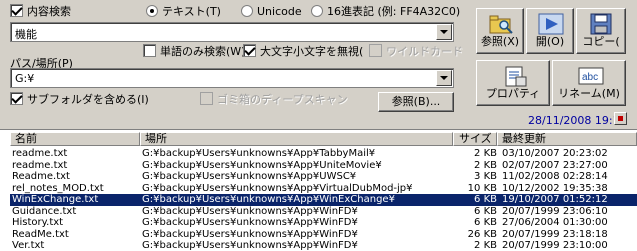 The image size is (637, 251). I want to click on properties-button: プロパティ, so click(513, 83).